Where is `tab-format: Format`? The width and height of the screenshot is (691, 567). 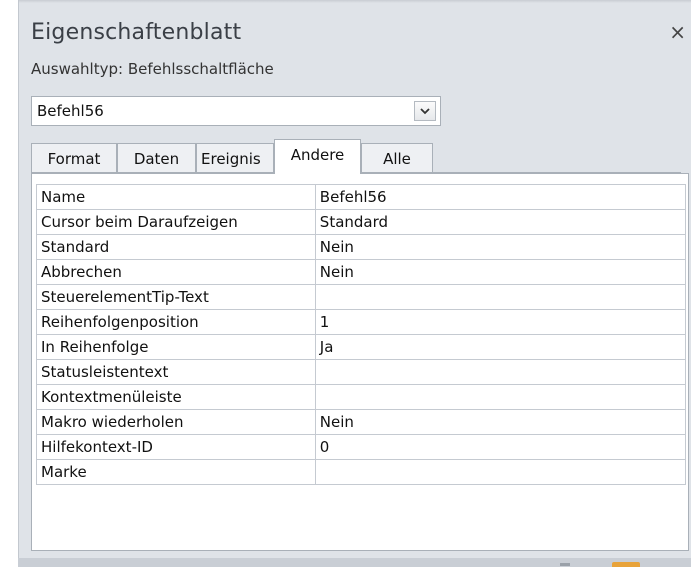
tab-format: Format is located at coordinates (74, 158).